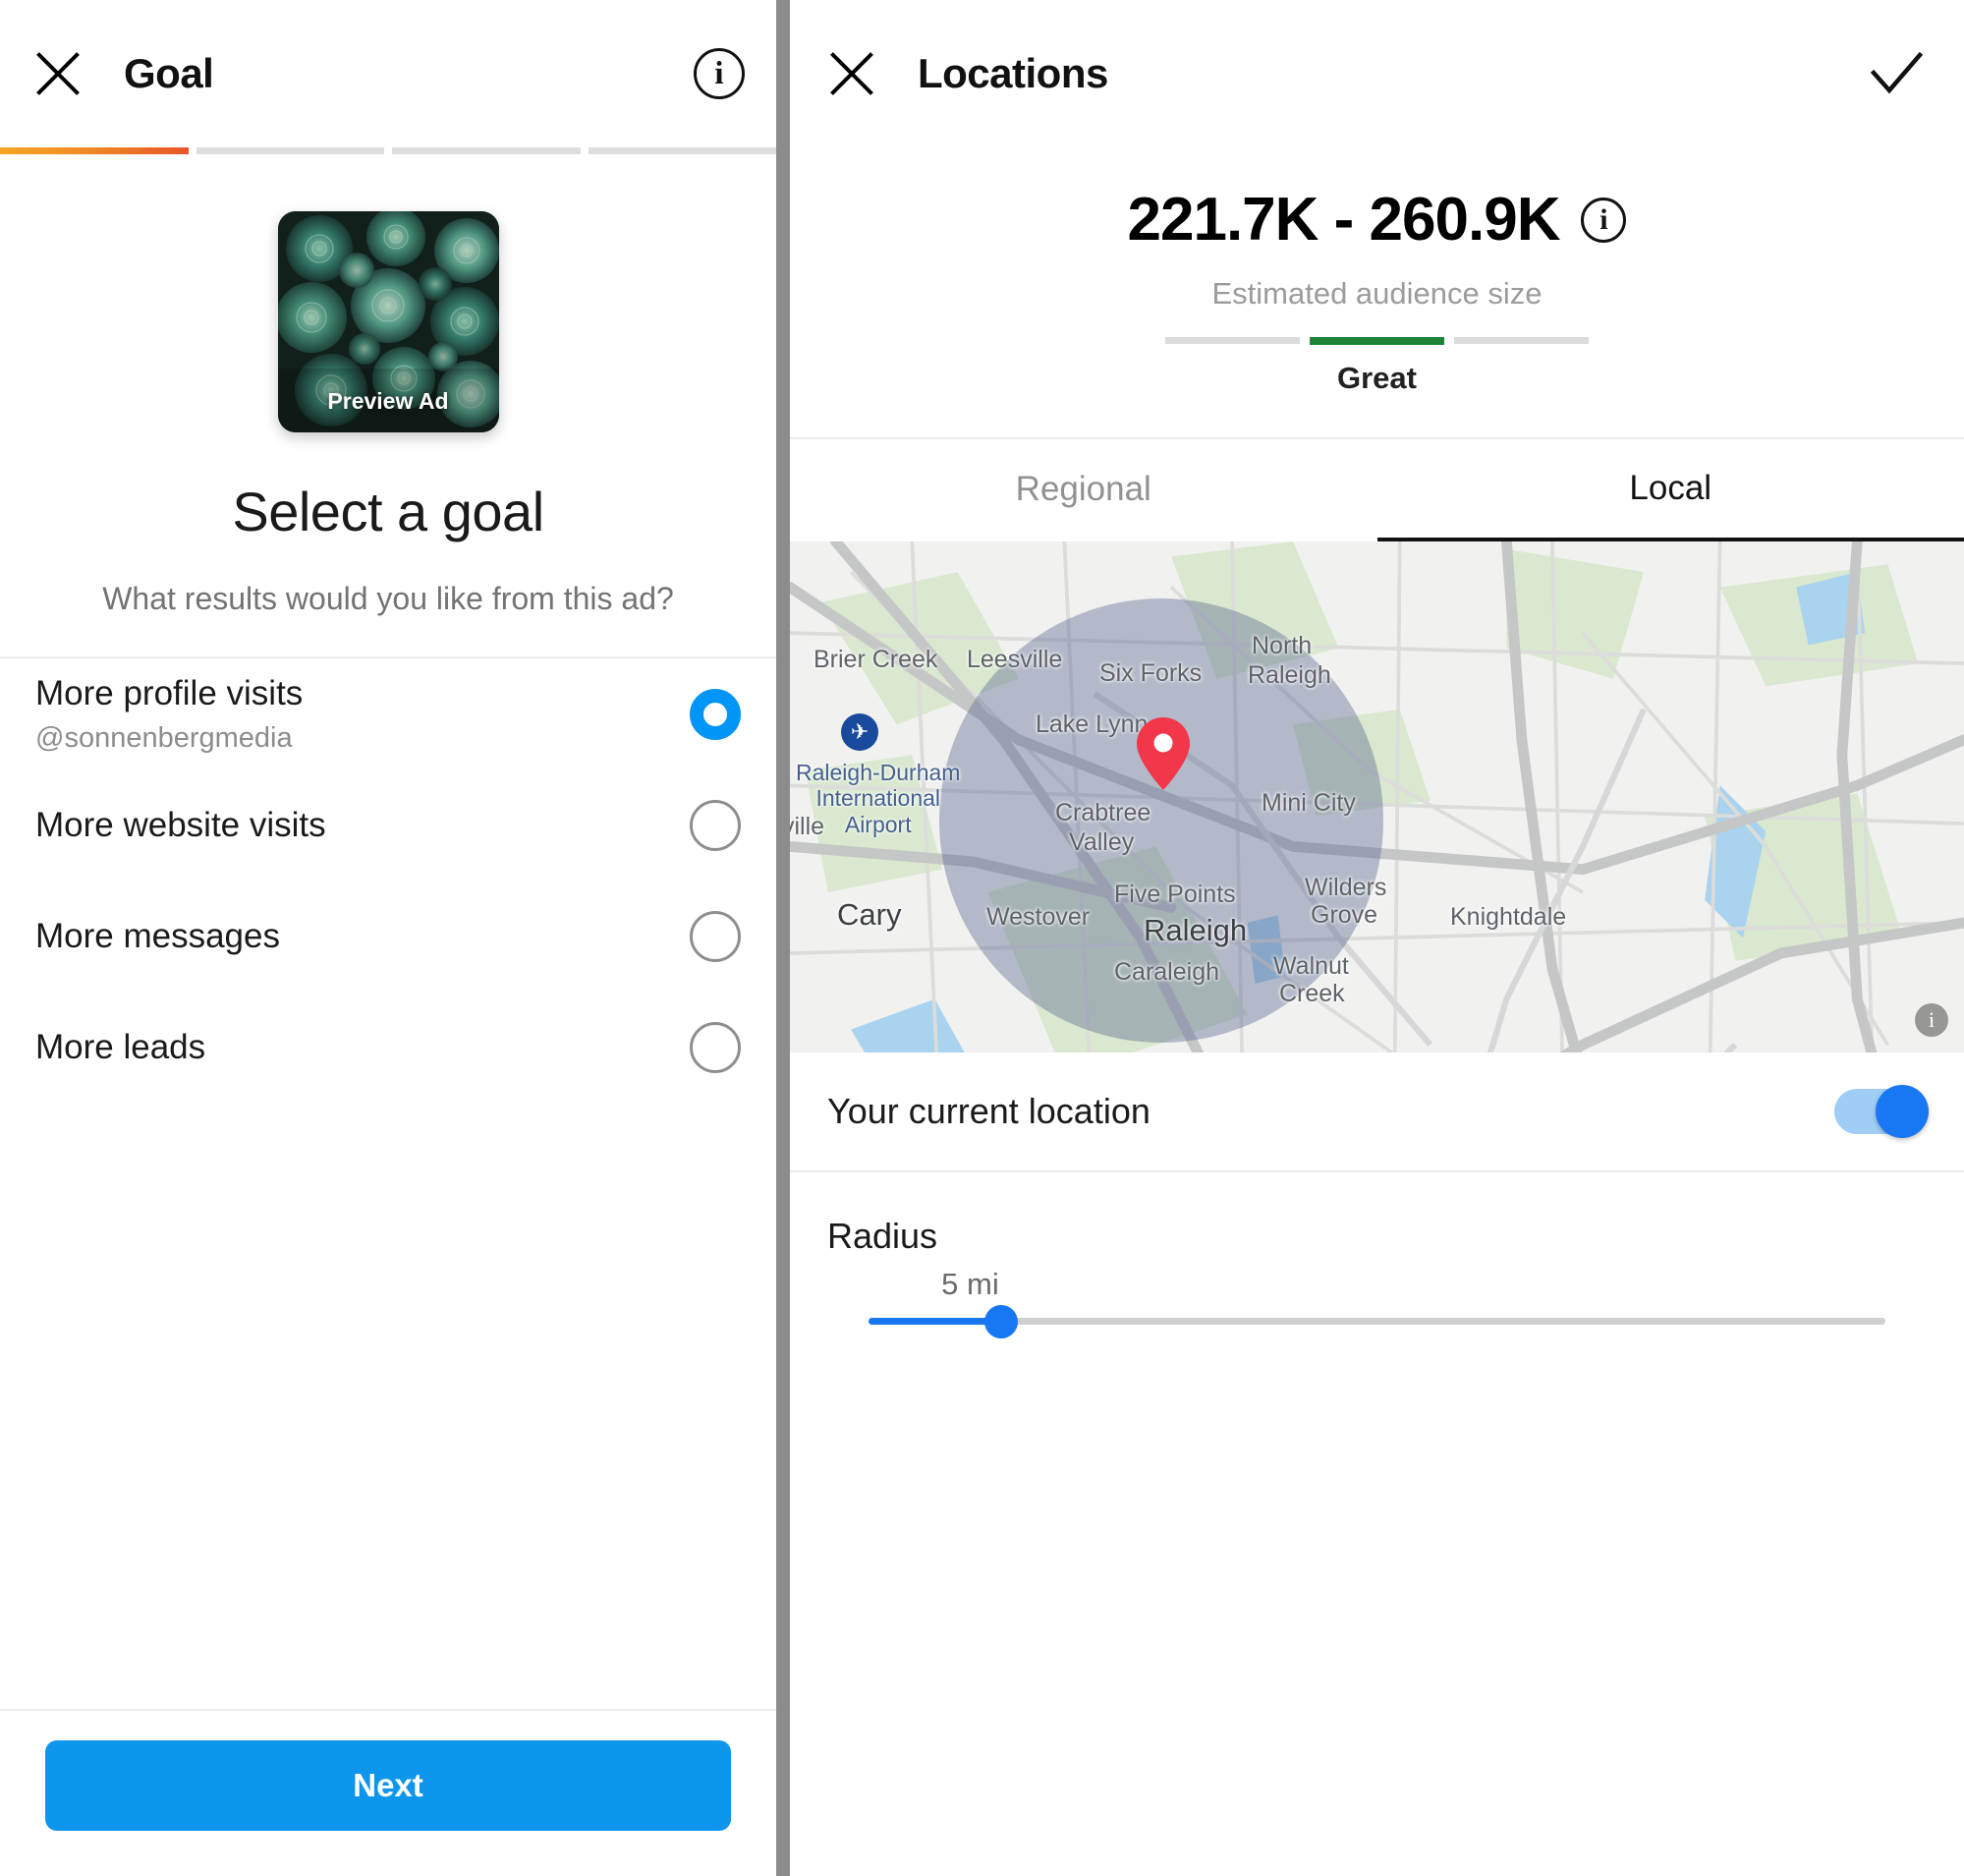  I want to click on radius-label: Radius, so click(883, 1236).